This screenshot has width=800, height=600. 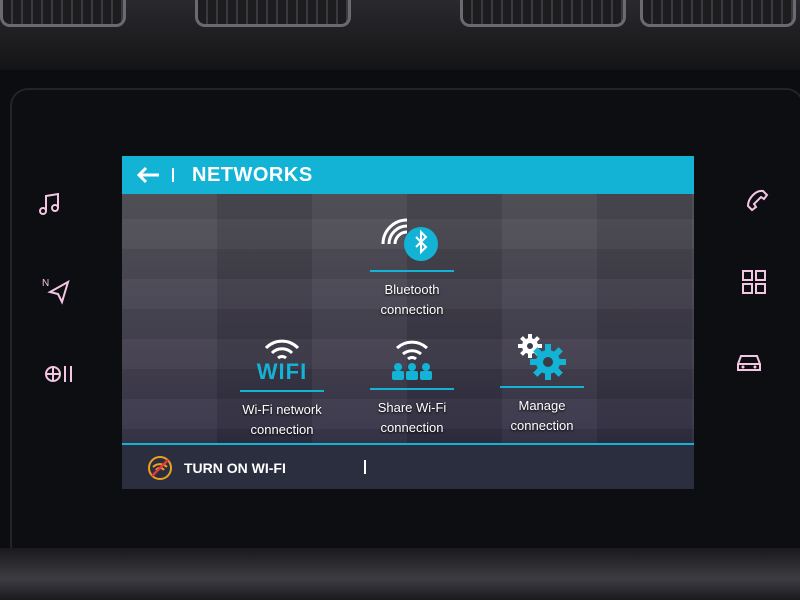 What do you see at coordinates (235, 468) in the screenshot?
I see `turn-on-wifi-label: TURN ON WI-FI` at bounding box center [235, 468].